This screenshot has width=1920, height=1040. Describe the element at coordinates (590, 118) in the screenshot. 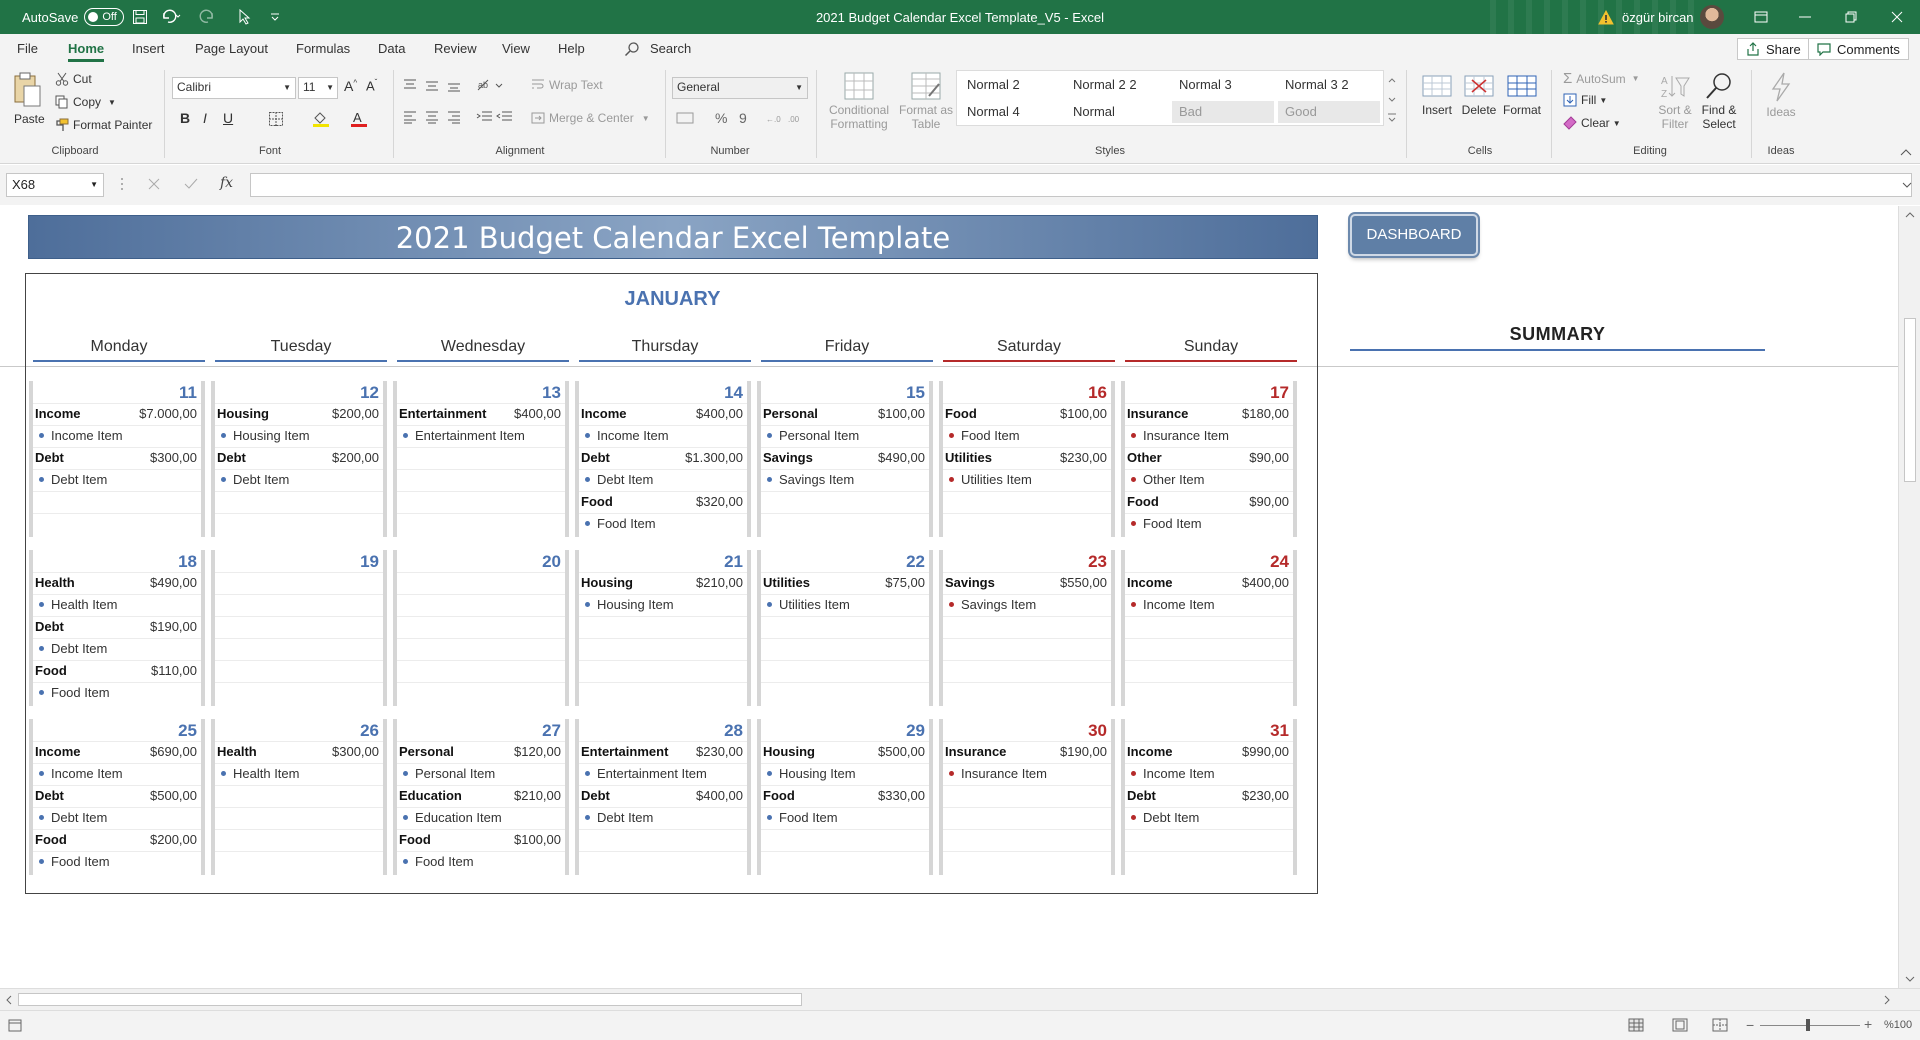

I see `merge-center-button: Merge & Center ▼` at that location.